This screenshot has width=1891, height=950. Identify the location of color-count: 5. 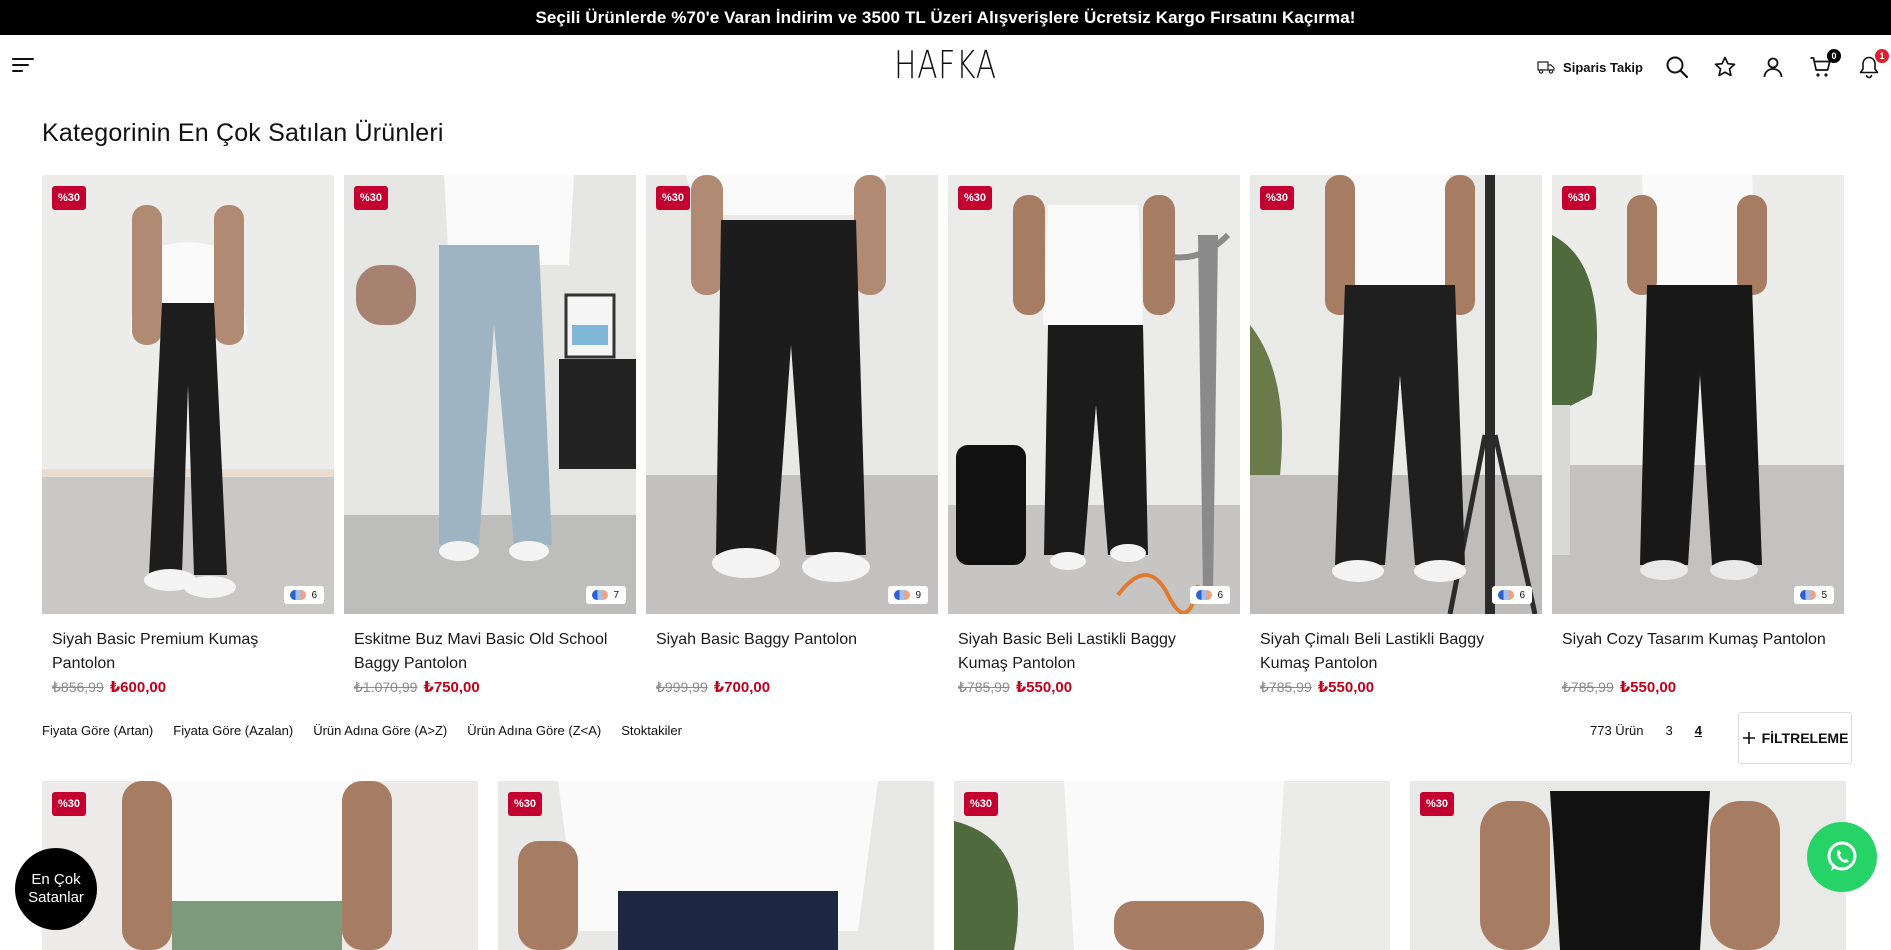
(1824, 595).